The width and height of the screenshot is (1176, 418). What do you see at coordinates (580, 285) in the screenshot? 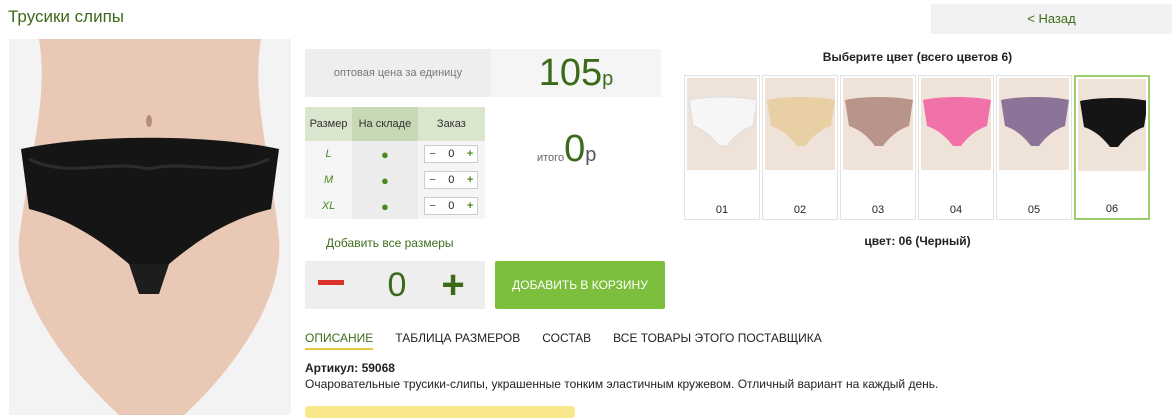
I see `add-to-cart-button: ДОБАВИТЬ В КОРЗИНУ` at bounding box center [580, 285].